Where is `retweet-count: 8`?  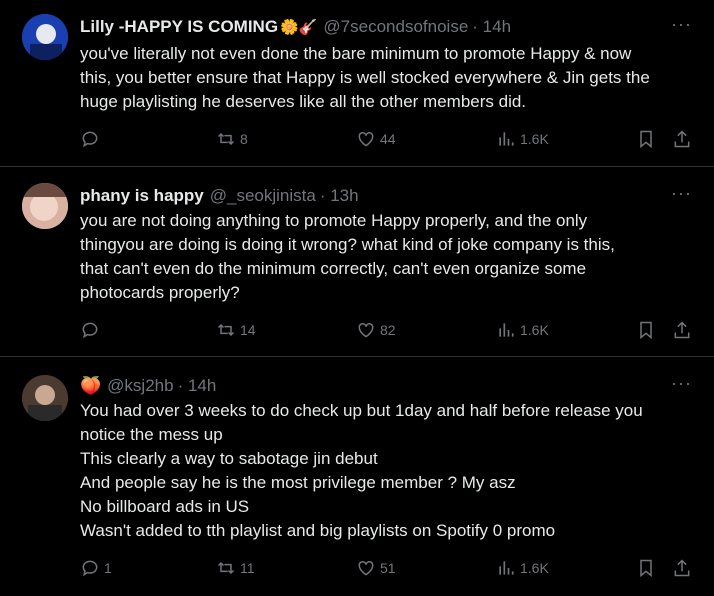
retweet-count: 8 is located at coordinates (244, 139).